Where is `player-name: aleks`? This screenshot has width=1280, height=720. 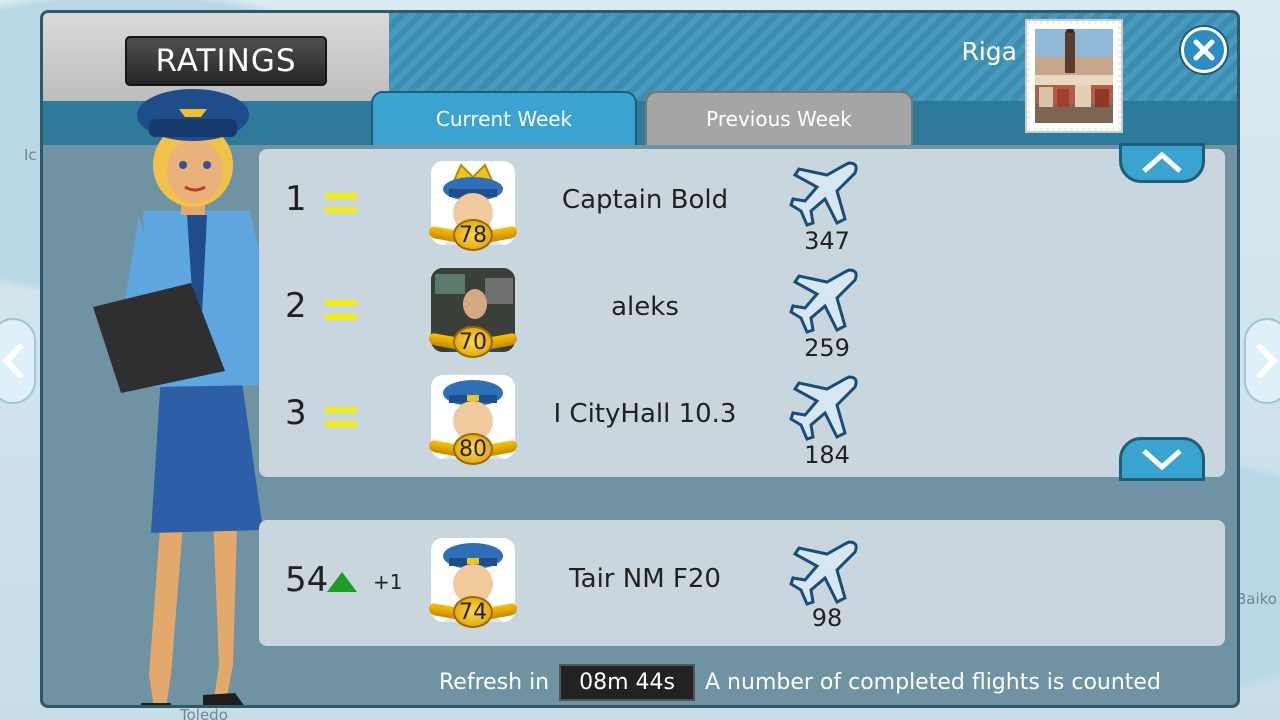 player-name: aleks is located at coordinates (645, 307).